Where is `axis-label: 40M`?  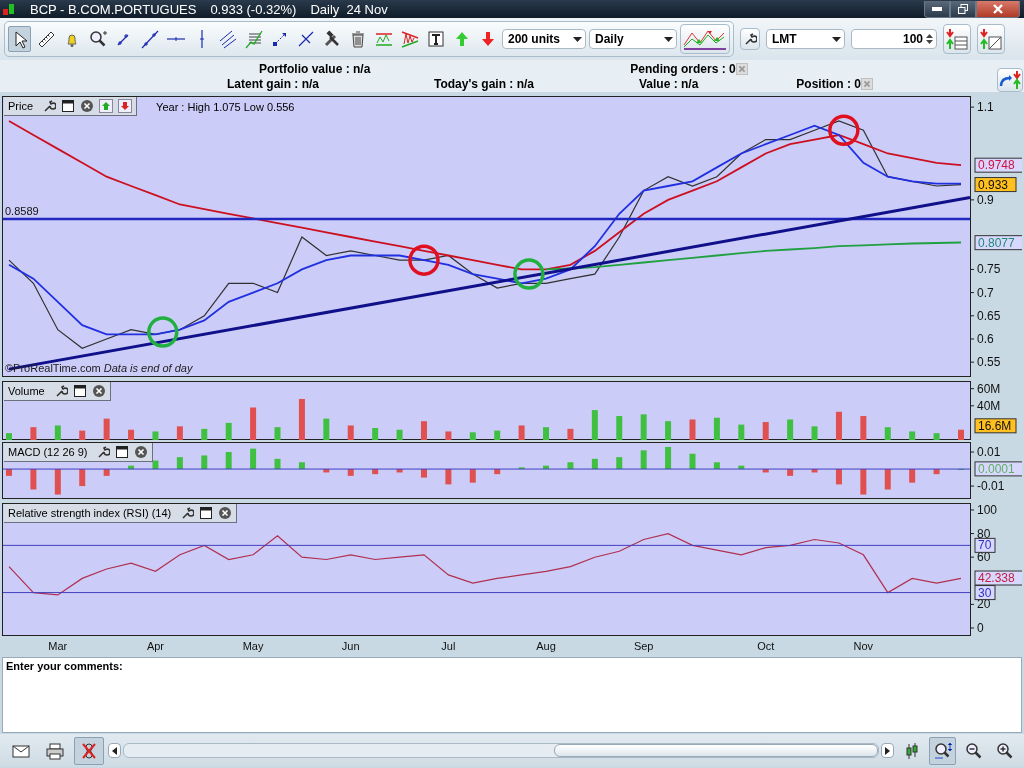 axis-label: 40M is located at coordinates (989, 405).